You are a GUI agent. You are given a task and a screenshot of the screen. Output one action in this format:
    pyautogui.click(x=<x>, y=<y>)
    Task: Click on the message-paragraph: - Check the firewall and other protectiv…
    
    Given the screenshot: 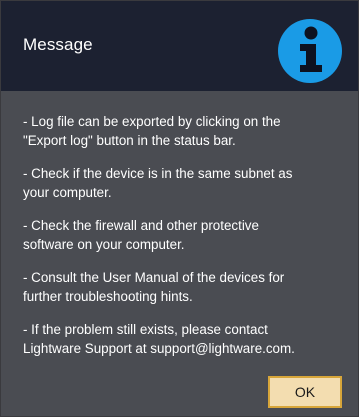 What is the action you would take?
    pyautogui.click(x=182, y=235)
    